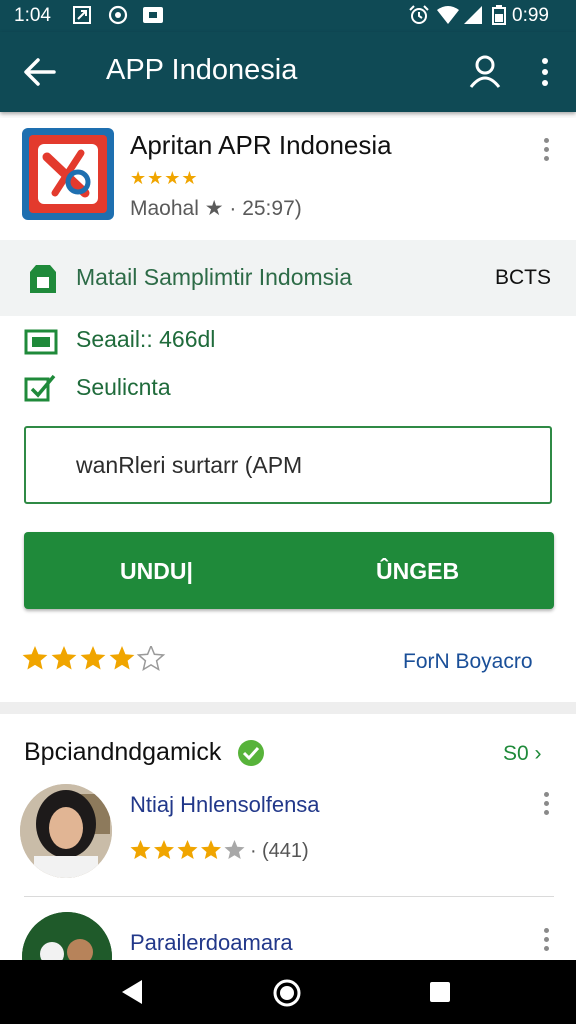  I want to click on info-badge: BCTS, so click(523, 277).